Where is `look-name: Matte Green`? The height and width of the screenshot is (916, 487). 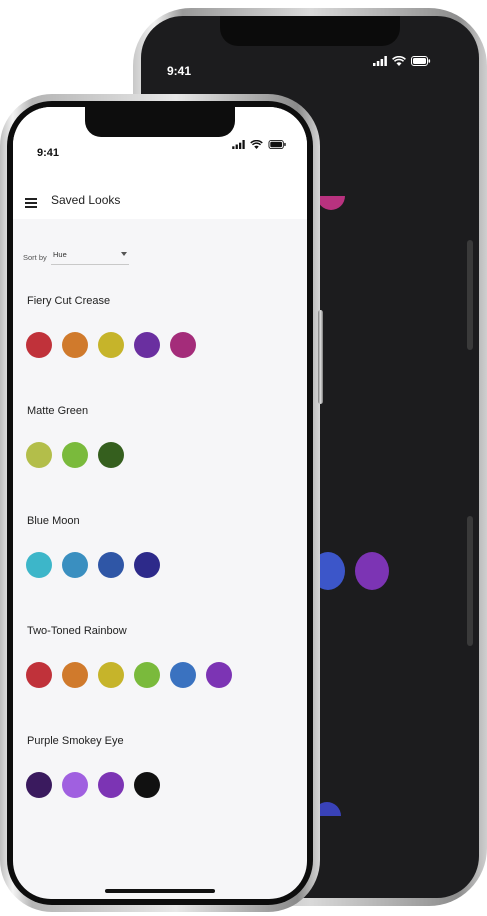
look-name: Matte Green is located at coordinates (58, 411).